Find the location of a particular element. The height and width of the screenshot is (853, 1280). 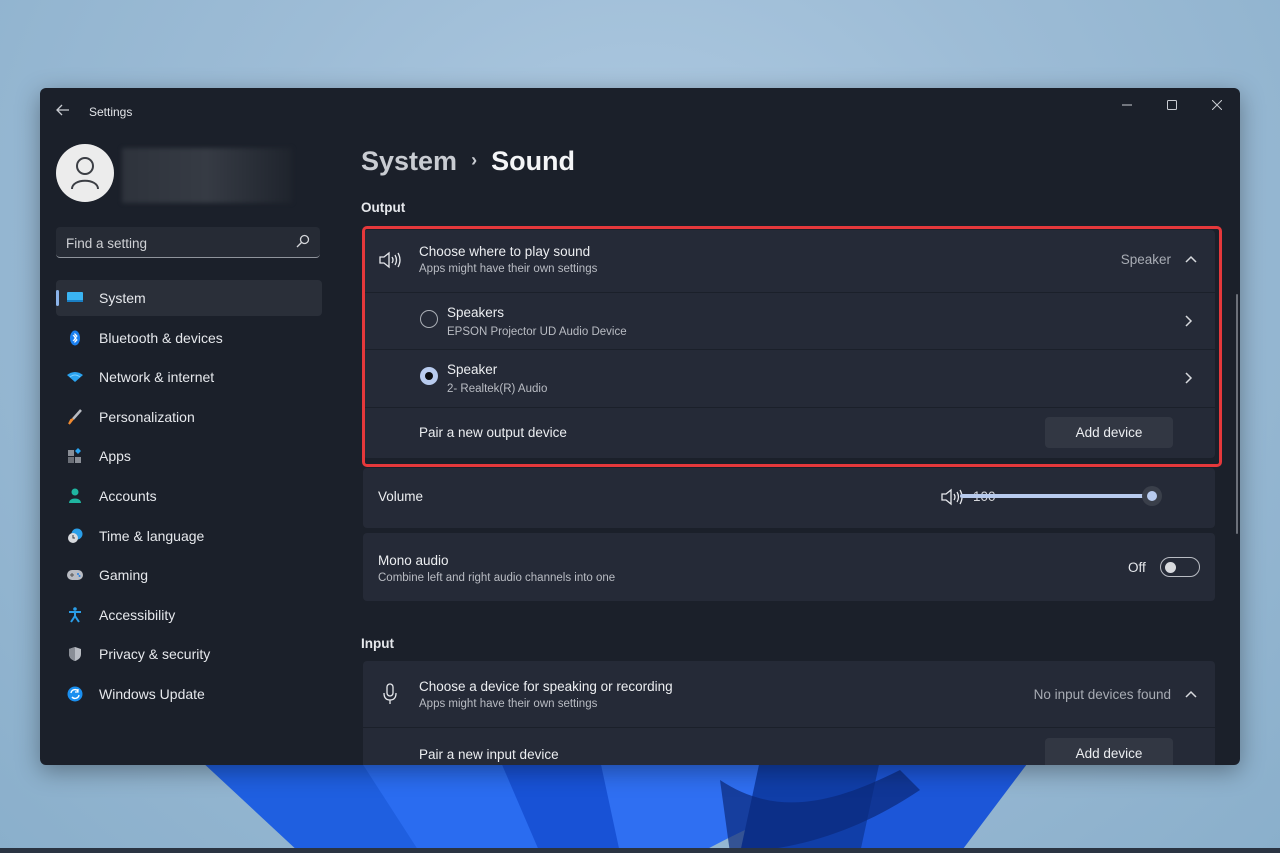

search-icon is located at coordinates (303, 241).